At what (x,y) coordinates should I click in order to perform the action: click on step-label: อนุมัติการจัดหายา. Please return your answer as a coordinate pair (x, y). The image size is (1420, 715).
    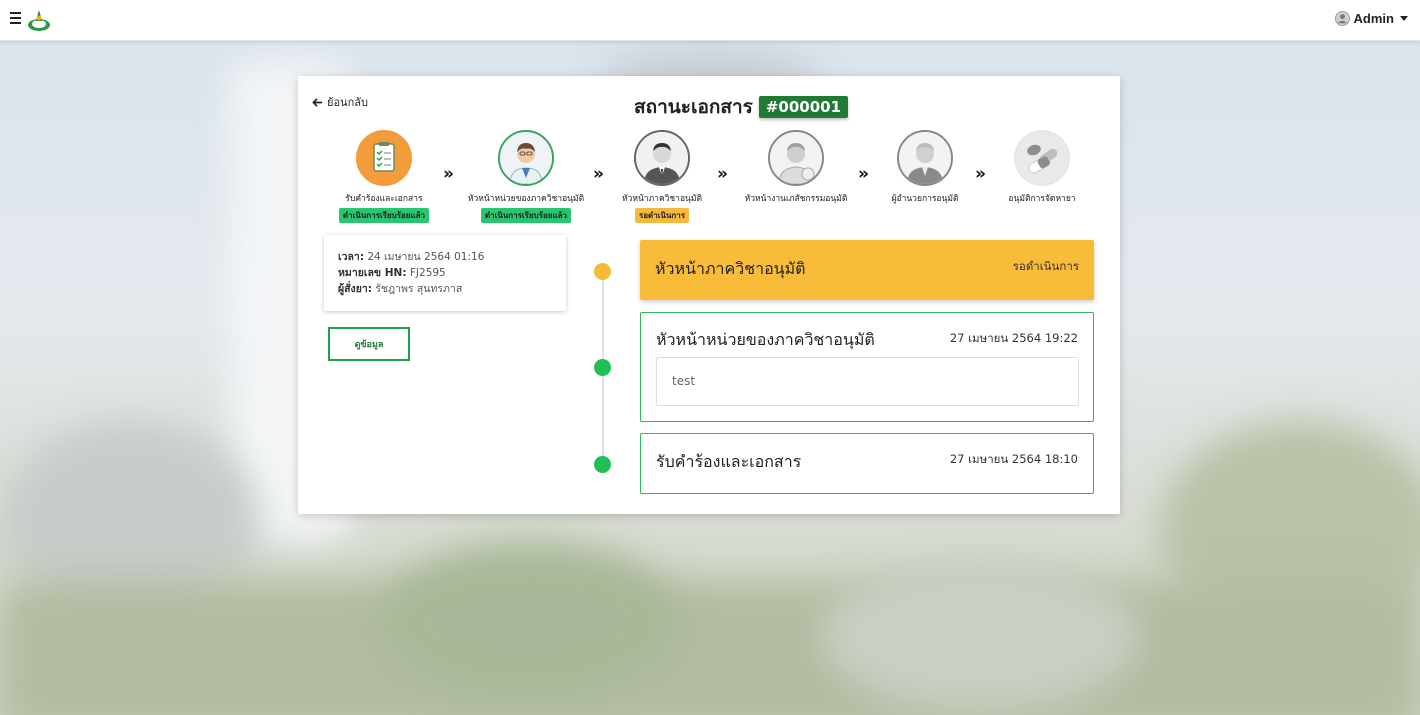
    Looking at the image, I should click on (1042, 199).